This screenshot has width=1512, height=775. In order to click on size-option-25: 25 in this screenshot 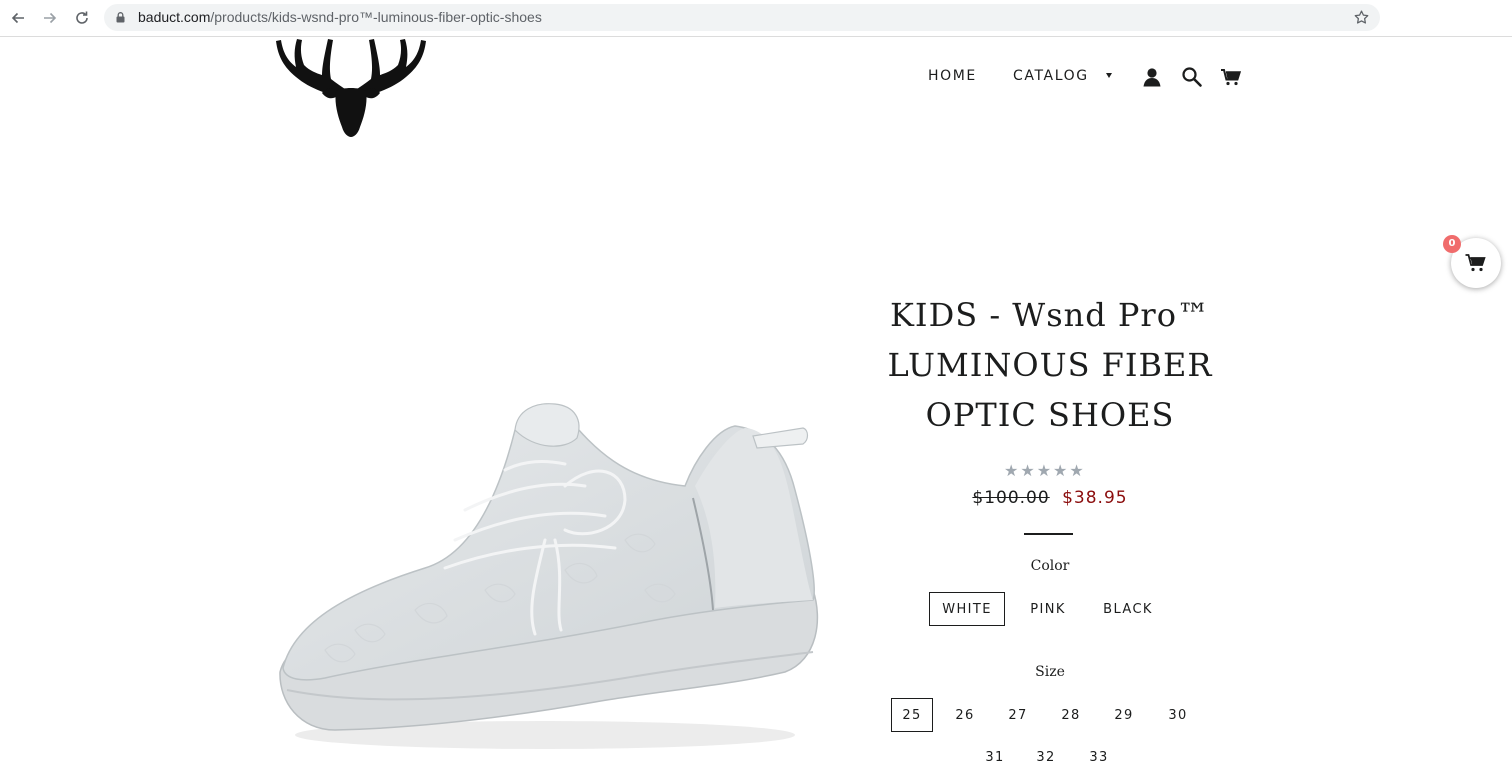, I will do `click(912, 715)`.